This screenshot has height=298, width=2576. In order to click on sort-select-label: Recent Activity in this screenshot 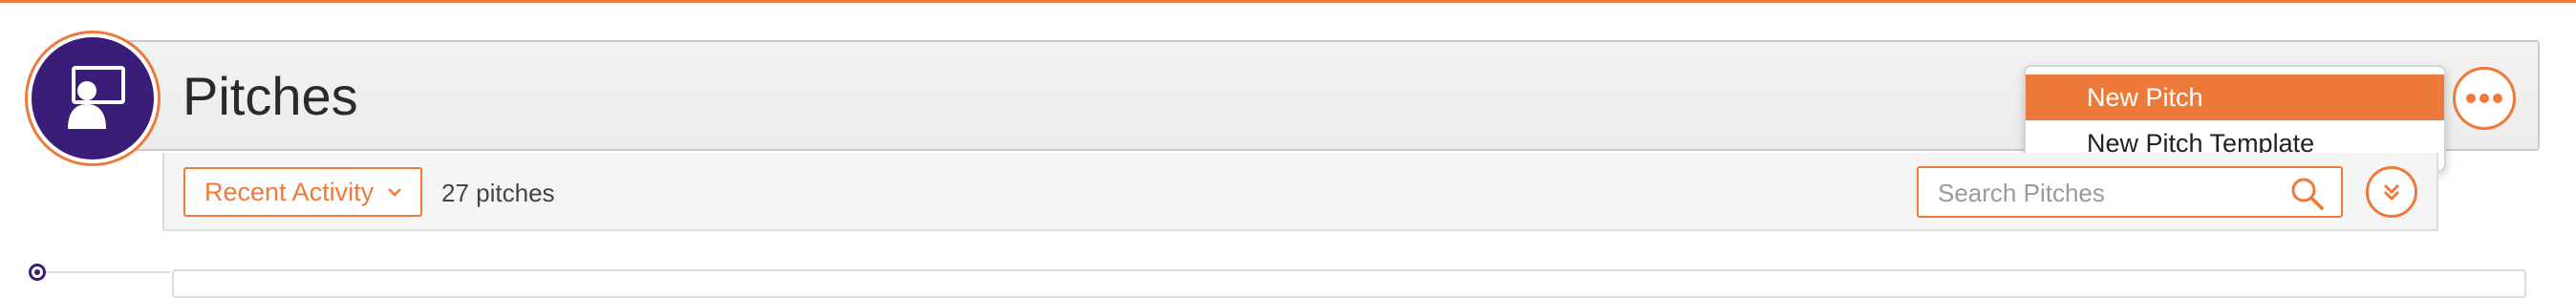, I will do `click(289, 192)`.